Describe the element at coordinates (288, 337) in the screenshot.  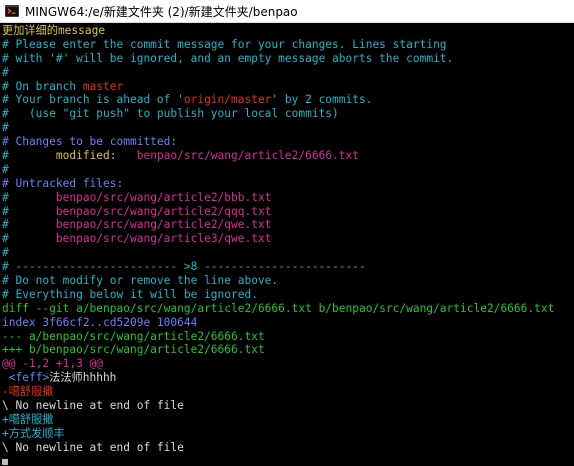
I see `terminal-line: --- a/benpao/src/wang/article2/6666.txt` at that location.